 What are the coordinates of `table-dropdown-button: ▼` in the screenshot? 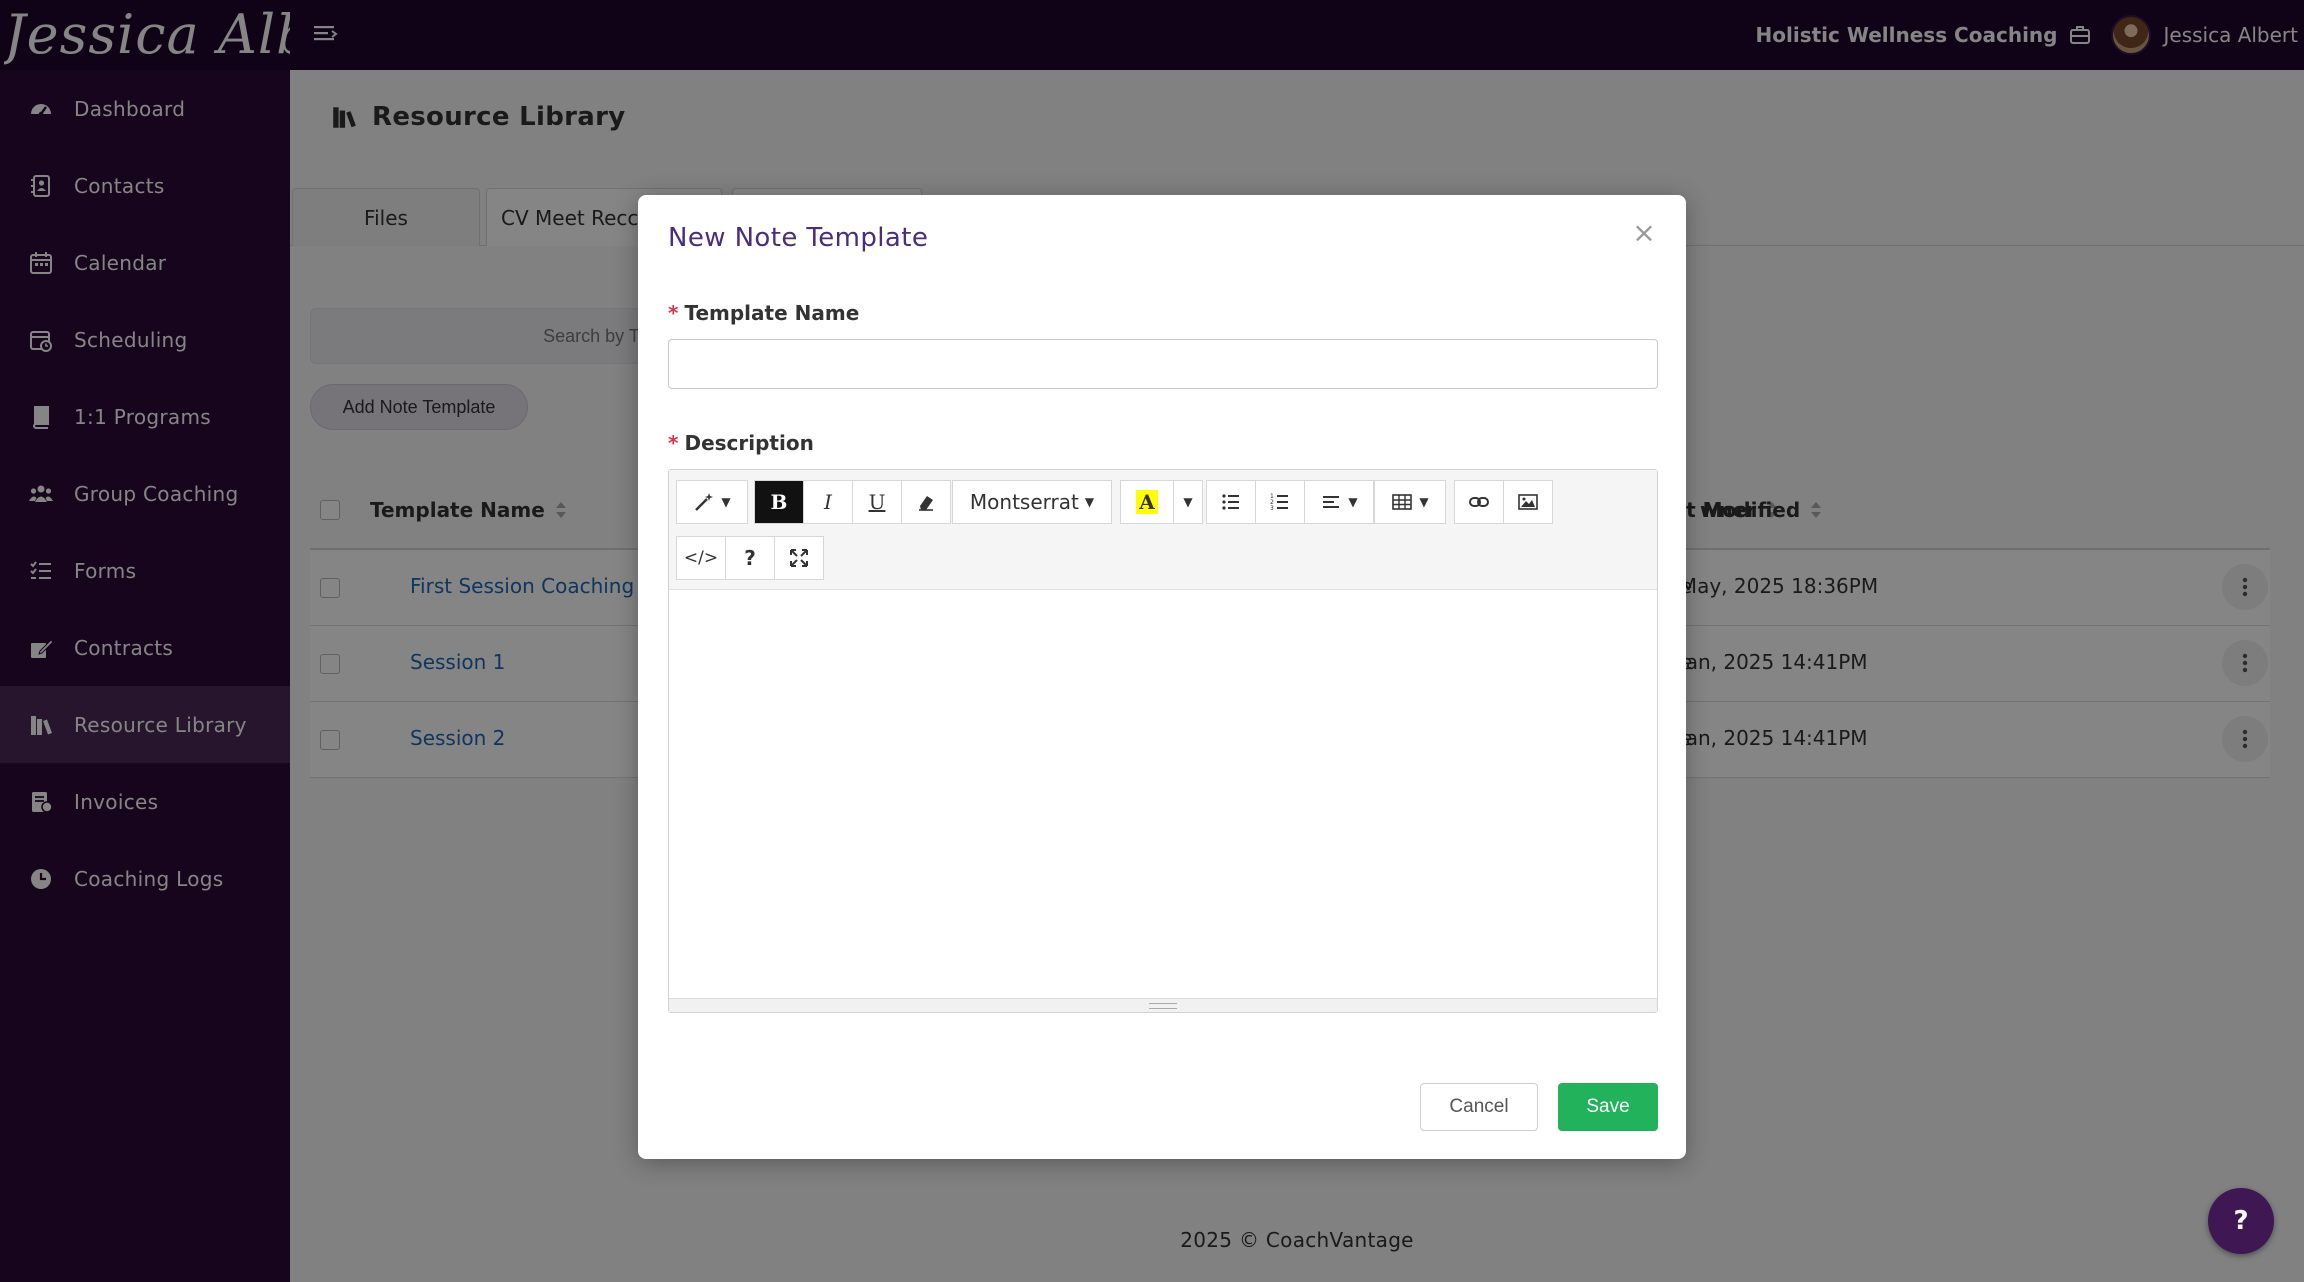 It's located at (1410, 502).